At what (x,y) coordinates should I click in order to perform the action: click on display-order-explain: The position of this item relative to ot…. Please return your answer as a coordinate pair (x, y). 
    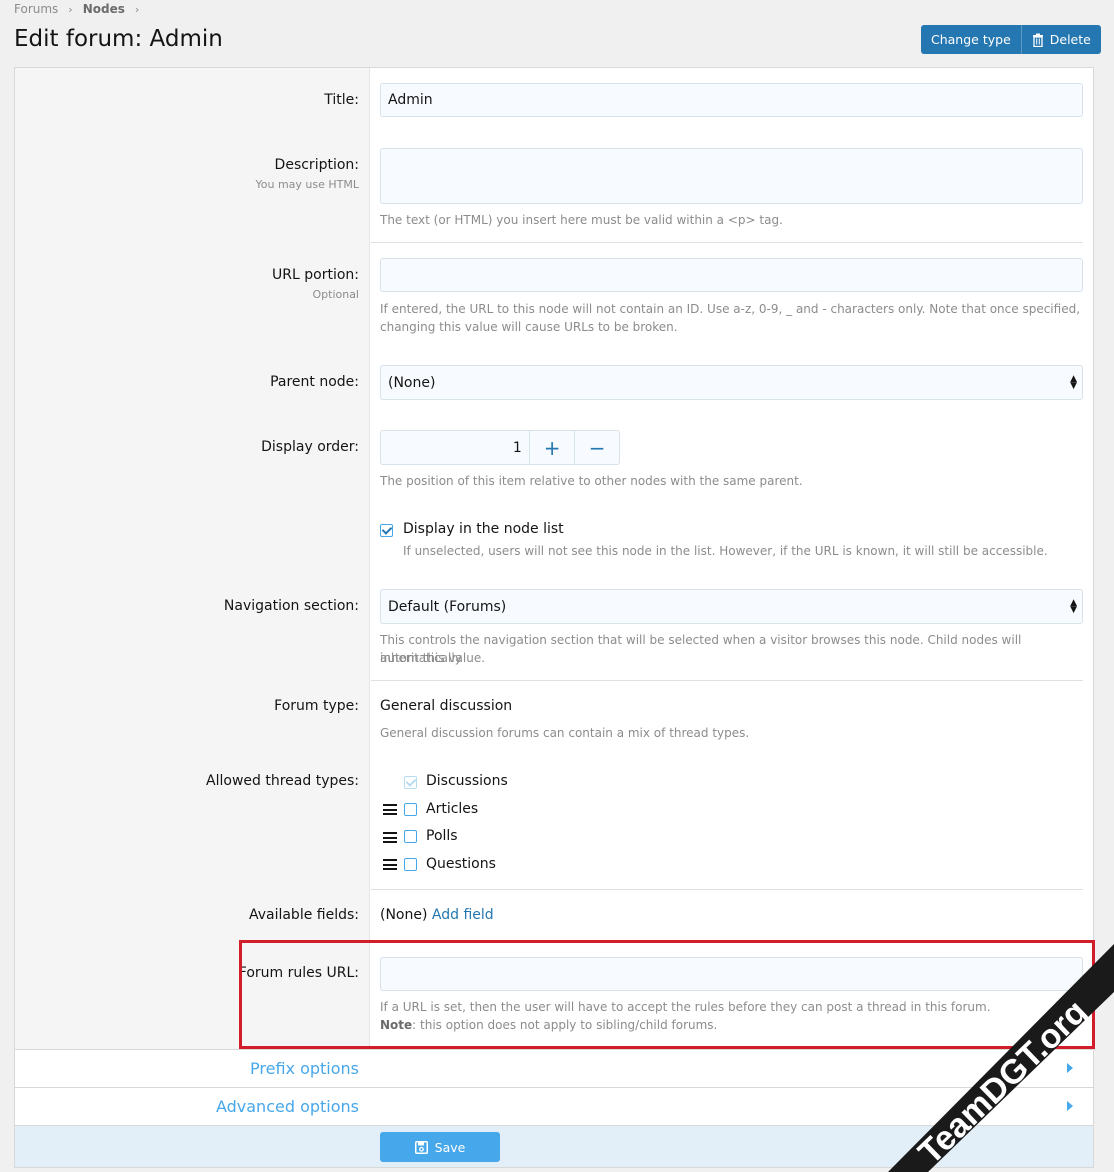
    Looking at the image, I should click on (591, 481).